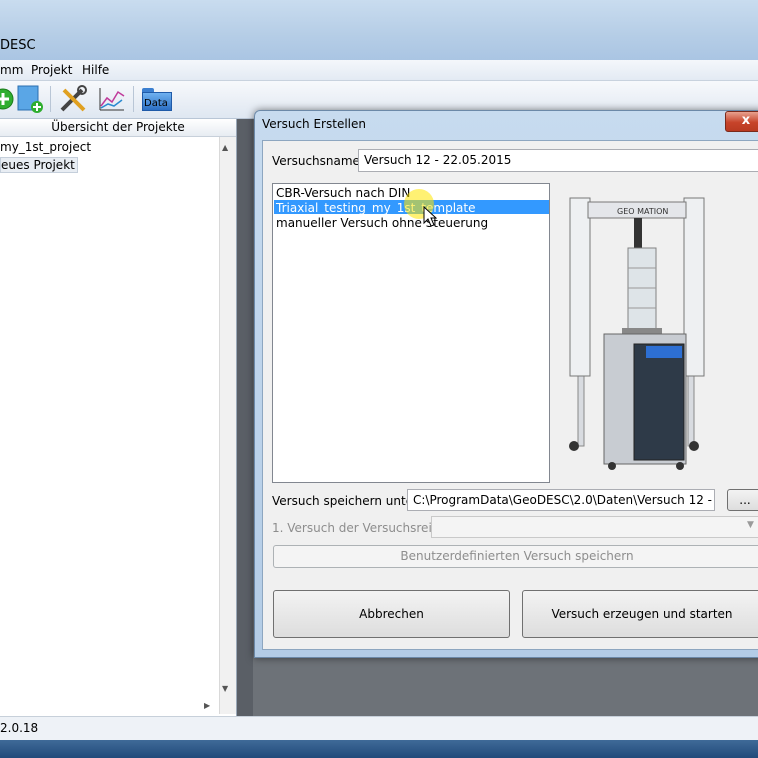 The width and height of the screenshot is (758, 758). What do you see at coordinates (750, 525) in the screenshot?
I see `dropdown-arrow-icon: ▼` at bounding box center [750, 525].